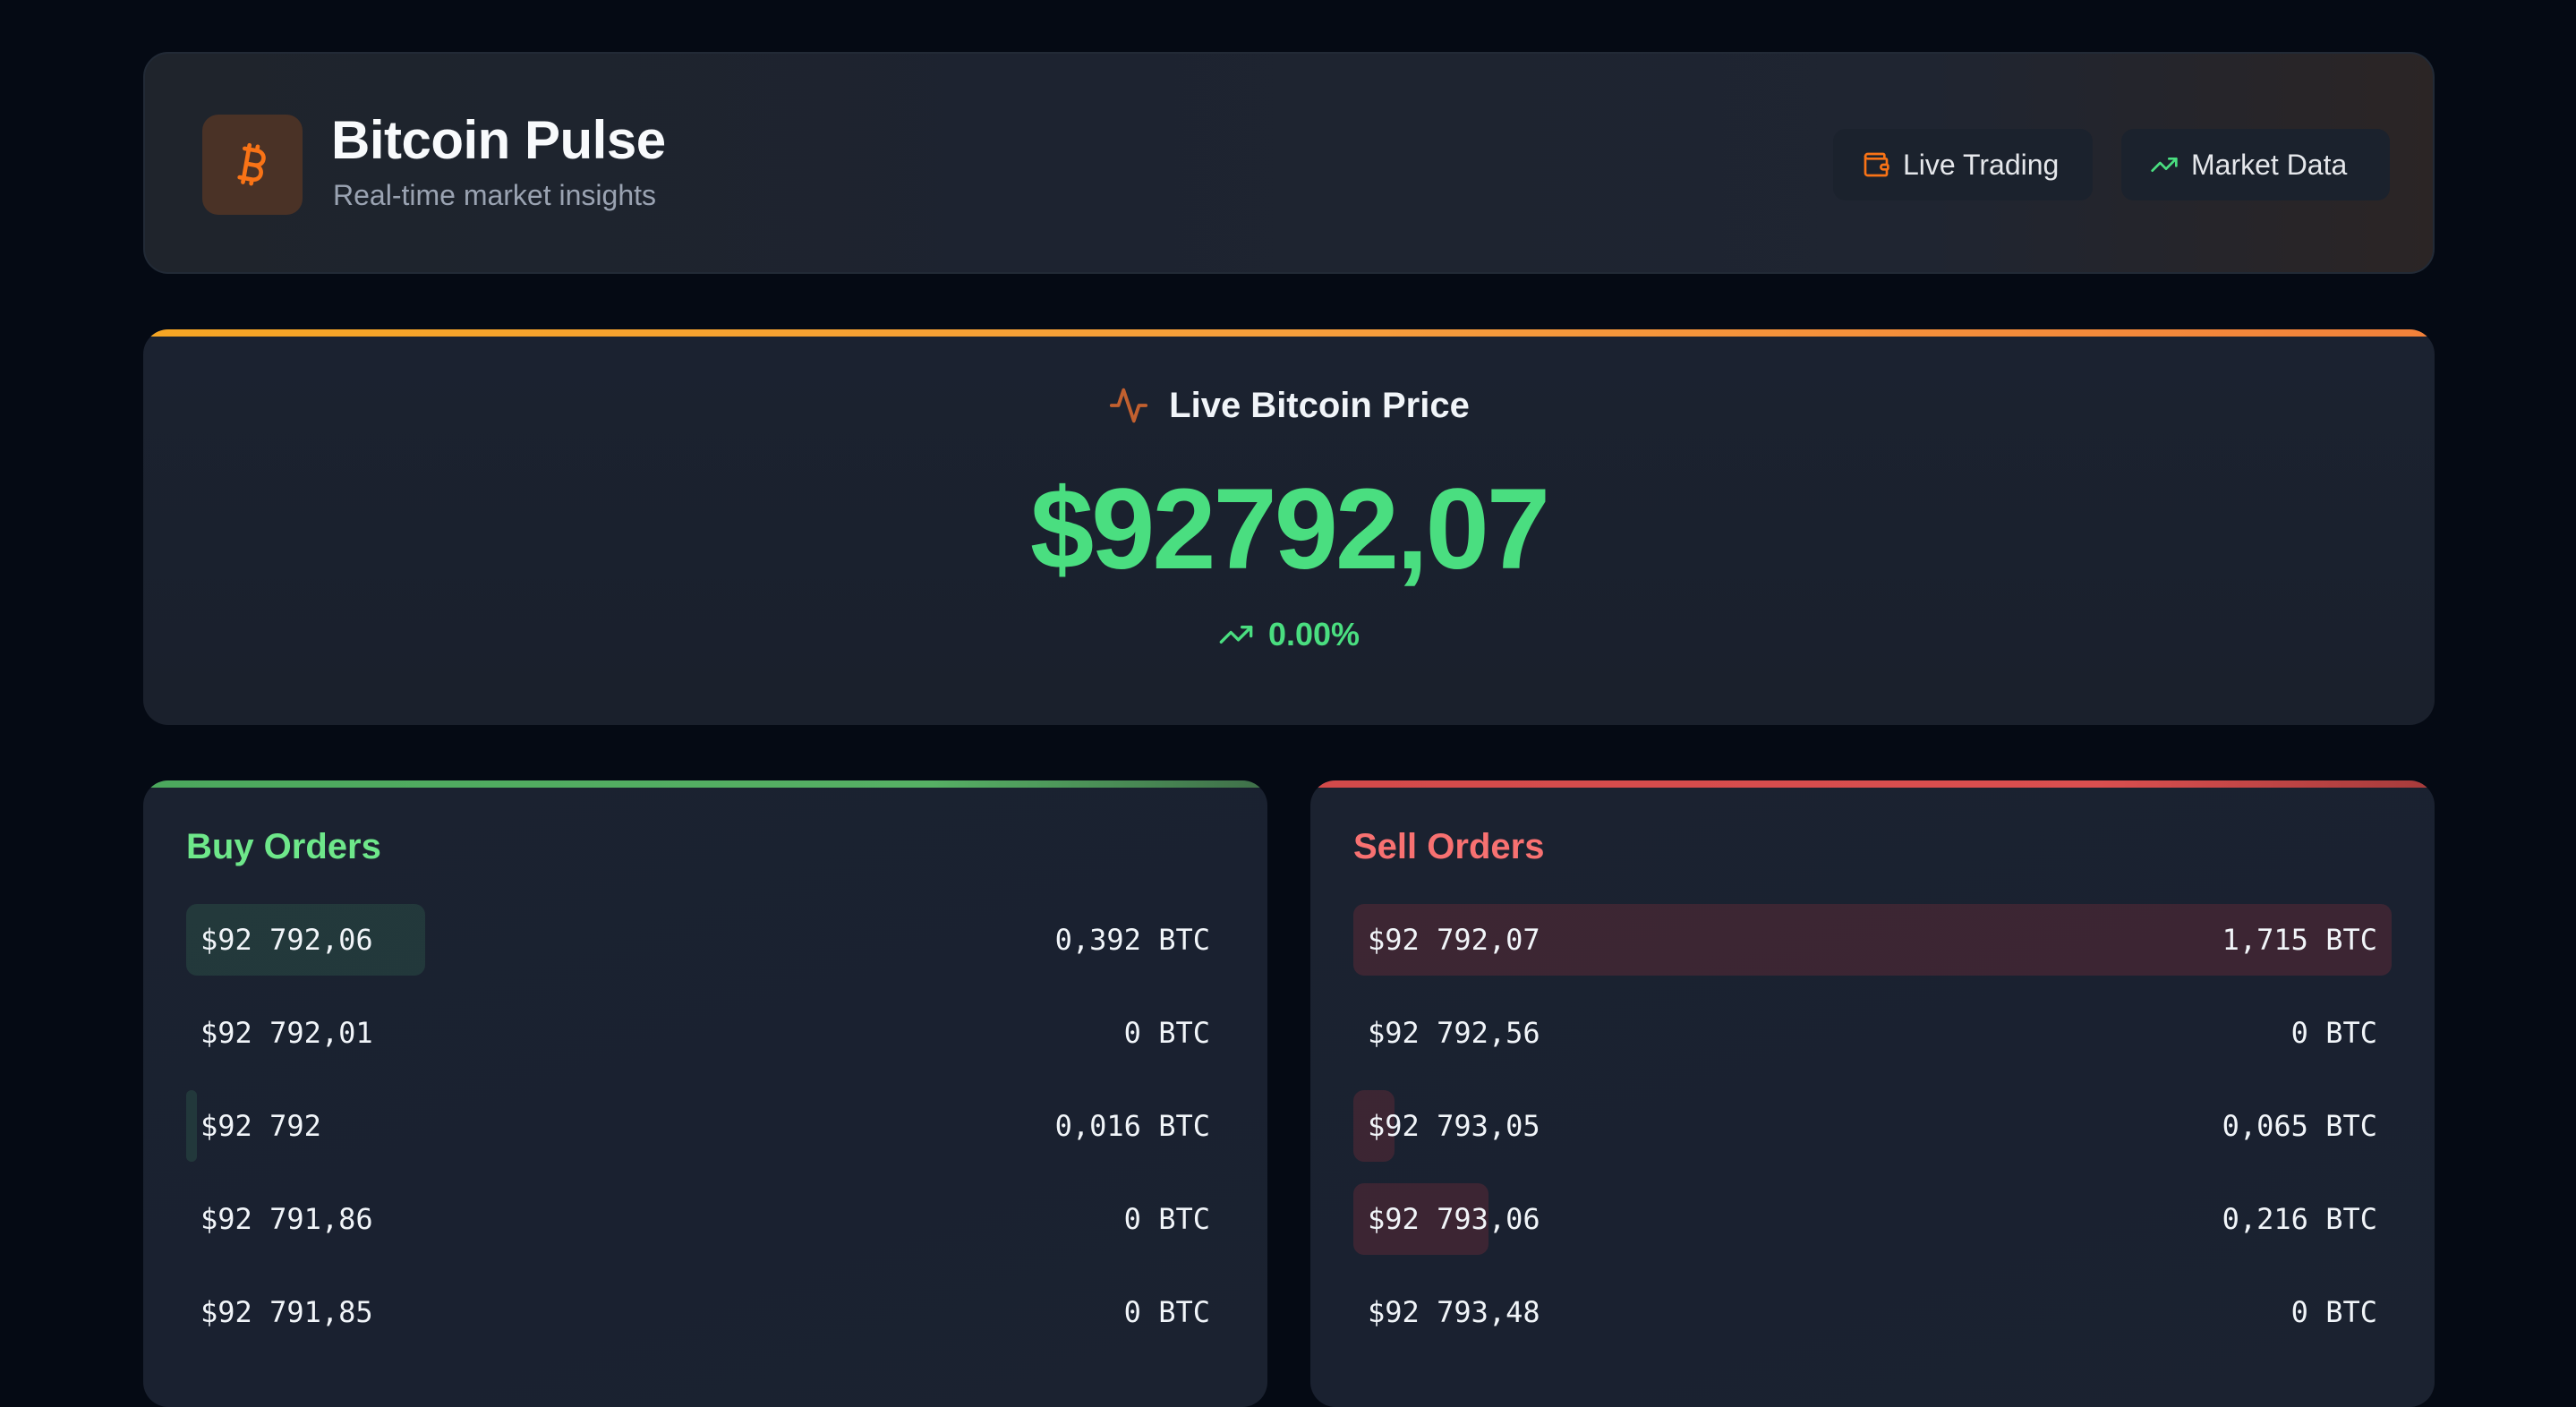 This screenshot has width=2576, height=1407. I want to click on depth-bar, so click(191, 1126).